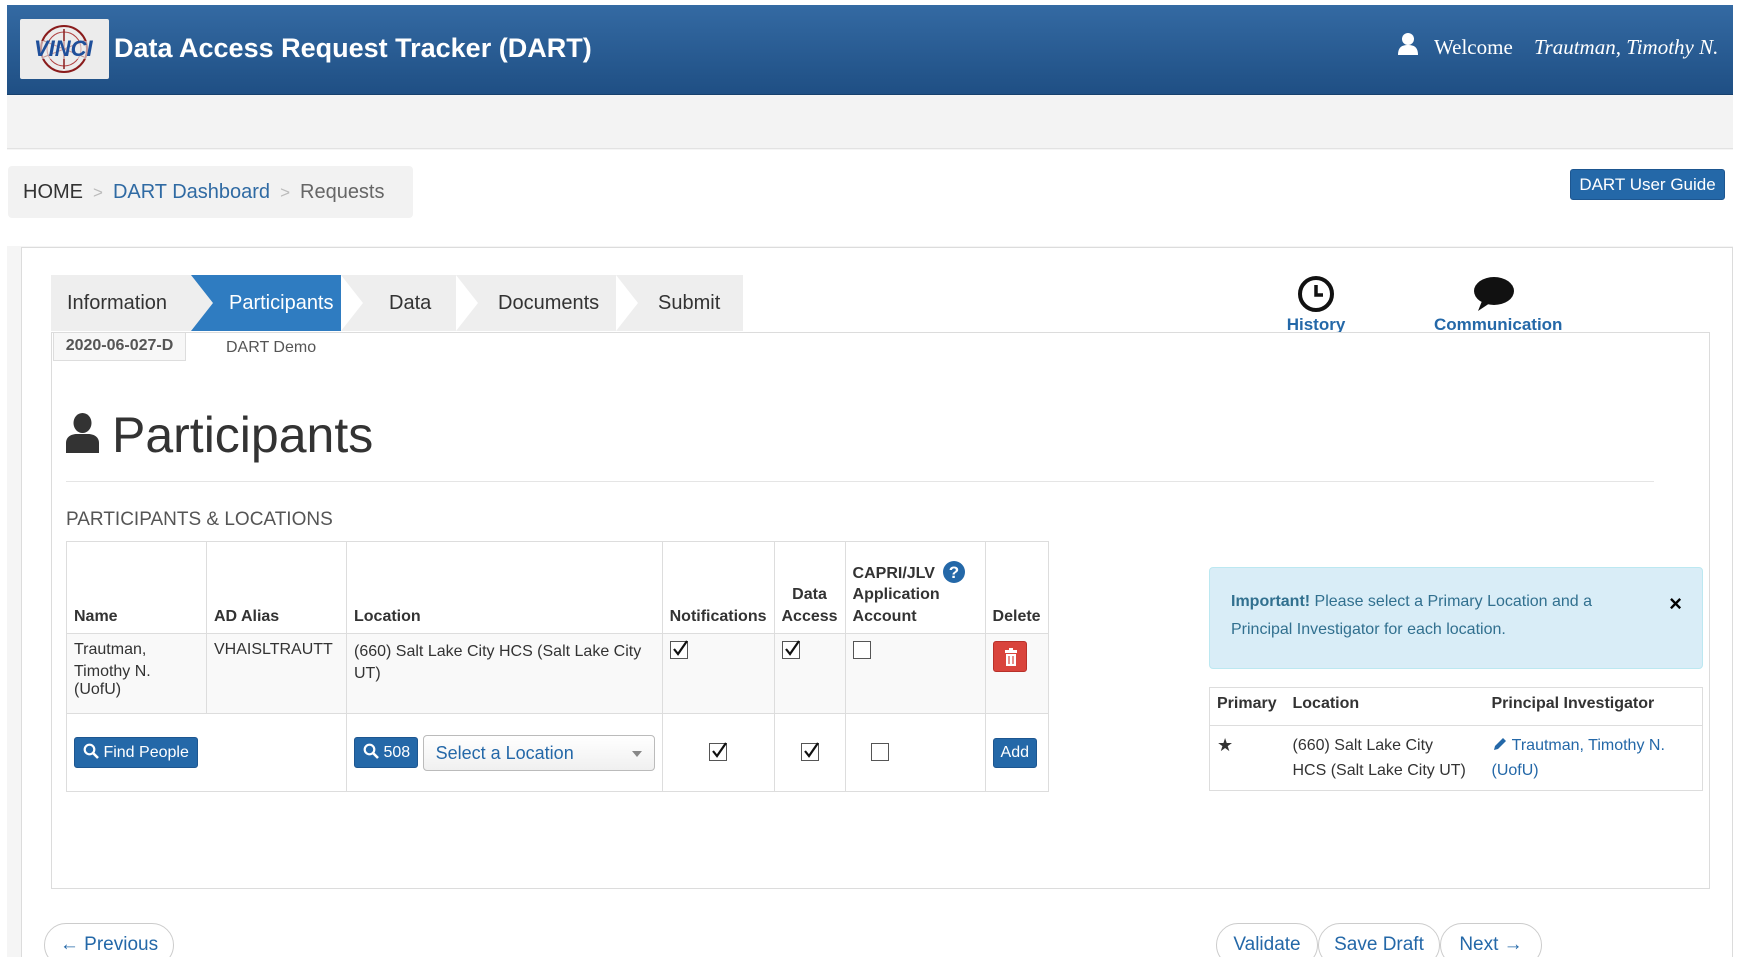 This screenshot has height=957, width=1739. I want to click on notifications-checkbox, so click(678, 649).